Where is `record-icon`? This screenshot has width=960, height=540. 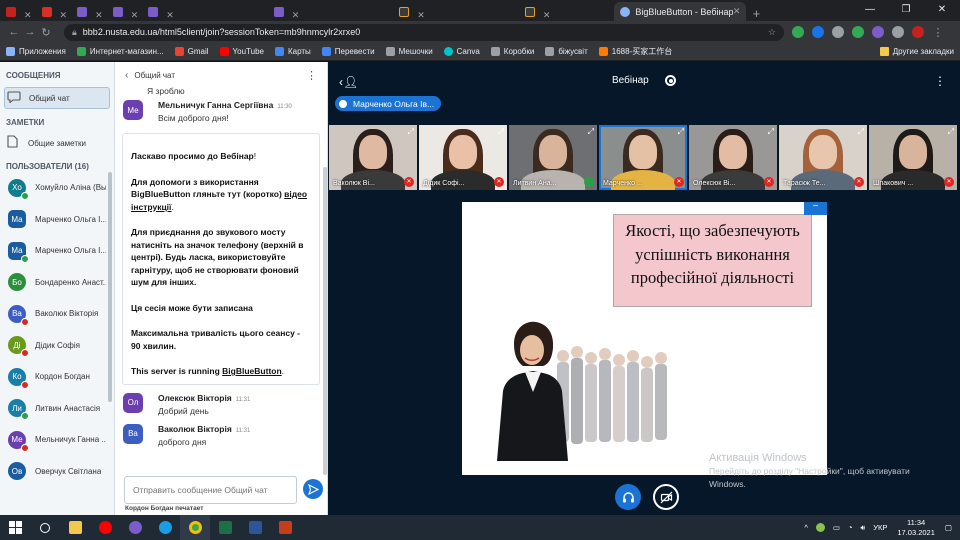 record-icon is located at coordinates (670, 80).